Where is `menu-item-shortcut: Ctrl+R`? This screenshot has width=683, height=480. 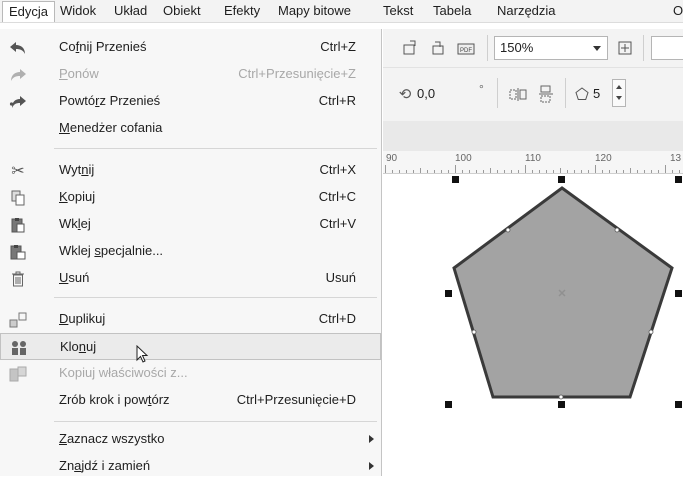
menu-item-shortcut: Ctrl+R is located at coordinates (337, 100).